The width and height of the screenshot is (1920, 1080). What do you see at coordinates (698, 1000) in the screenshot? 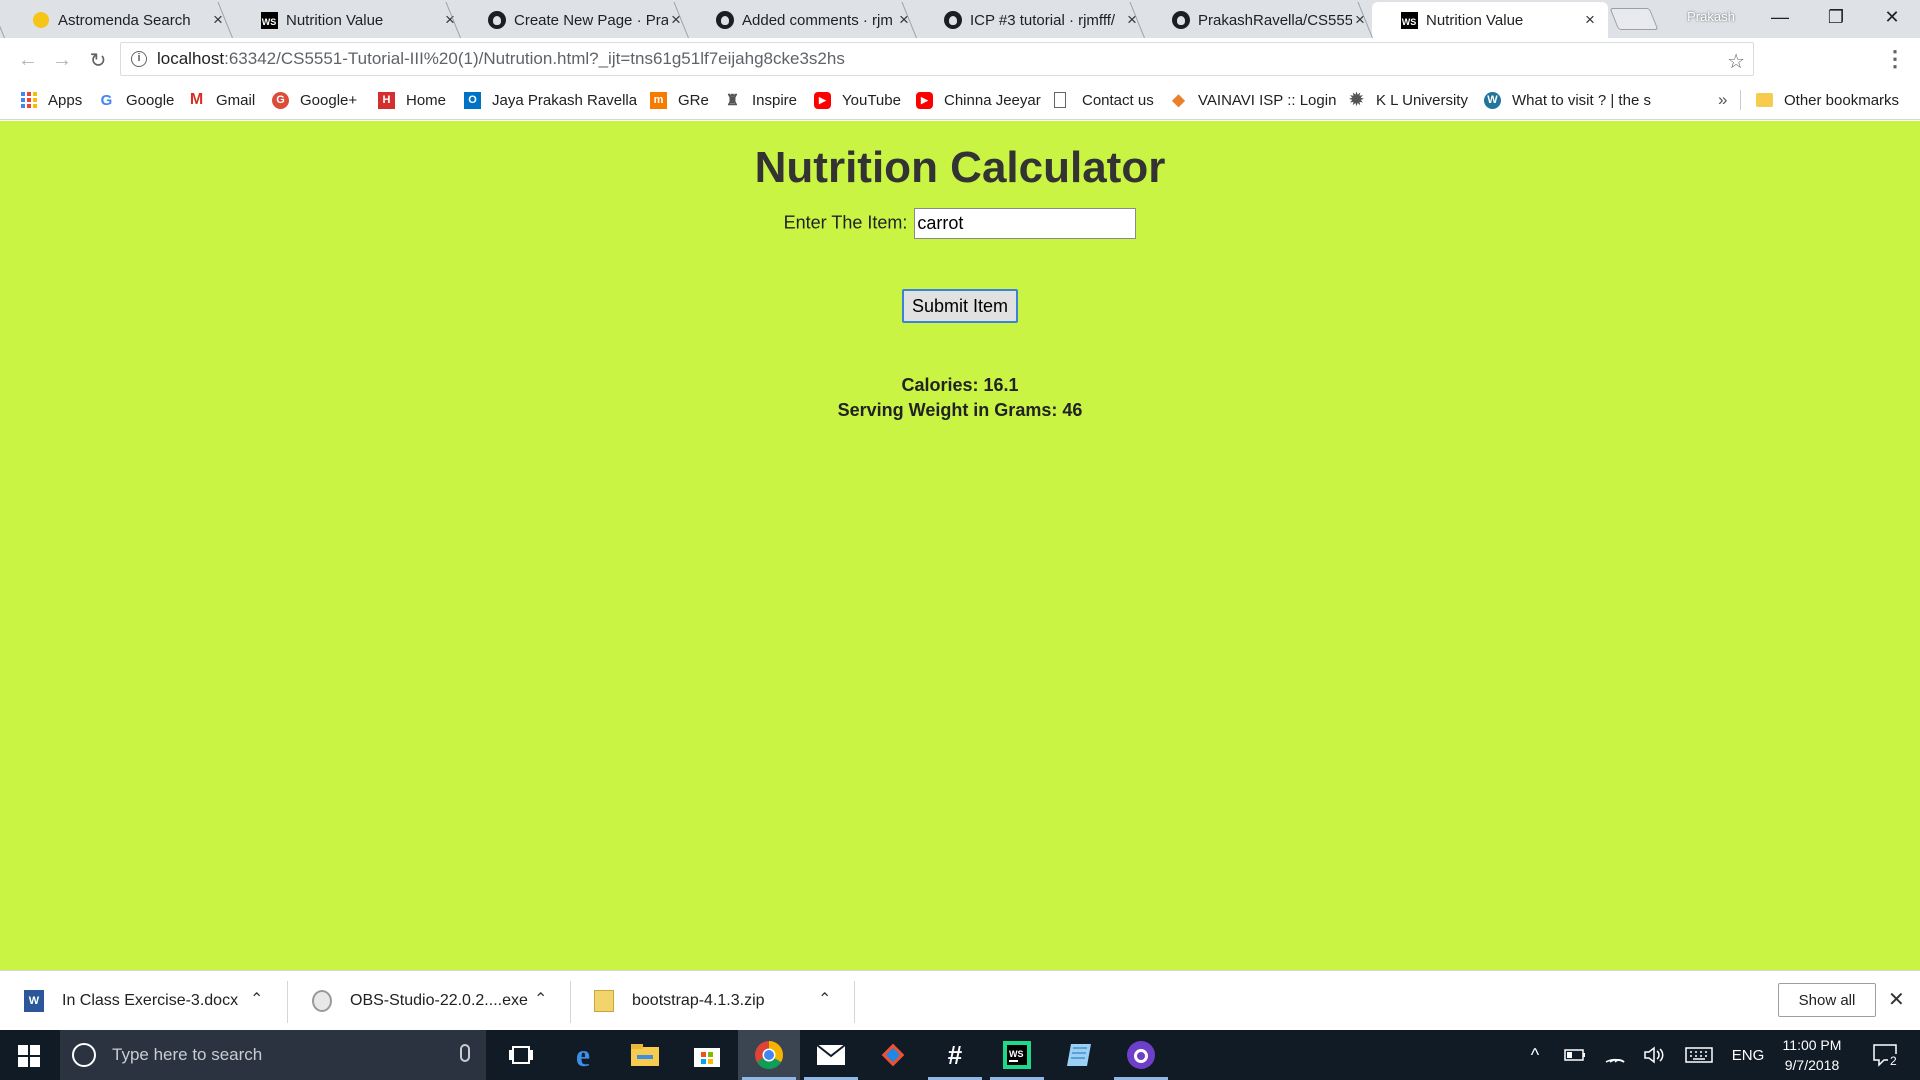
I see `download-filename: bootstrap-4.1.3.zip` at bounding box center [698, 1000].